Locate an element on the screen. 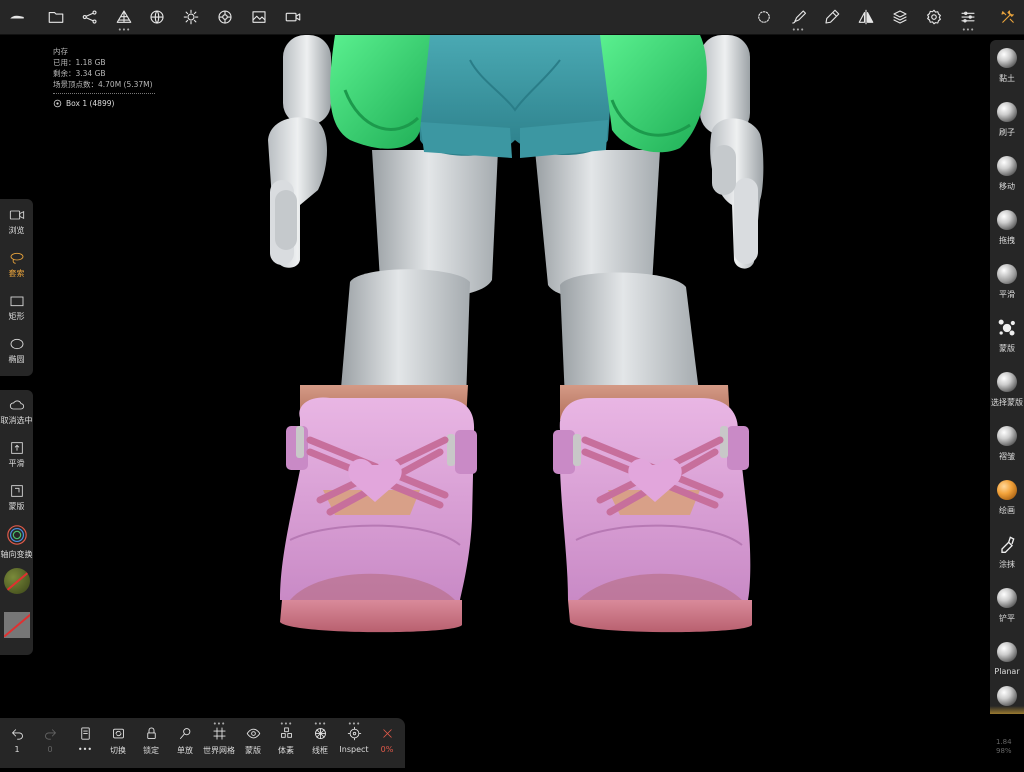 This screenshot has width=1024, height=772. voxel-label: 体素 is located at coordinates (286, 750).